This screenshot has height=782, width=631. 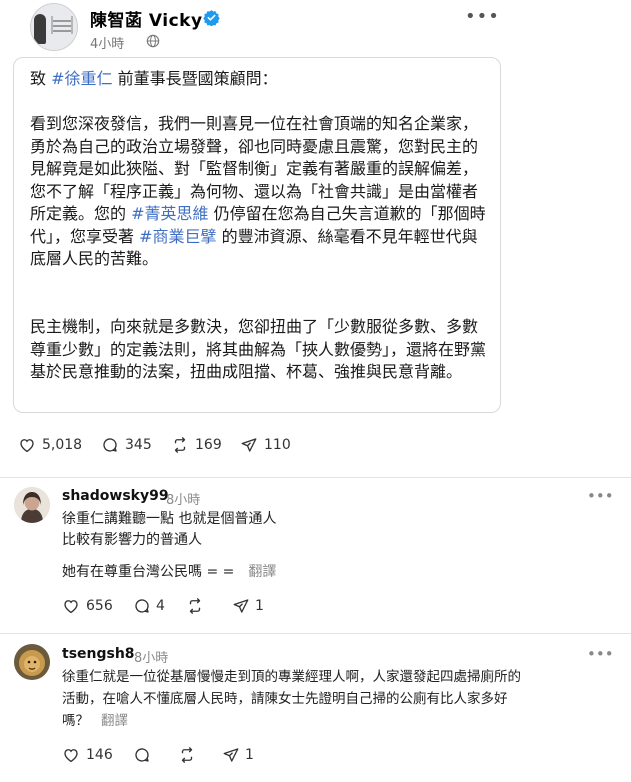 I want to click on comment-text-line: 徐重仁就是一位從基層慢慢走到頂的專業經理人啊，人家還發起四處掃廁所的, so click(x=291, y=677).